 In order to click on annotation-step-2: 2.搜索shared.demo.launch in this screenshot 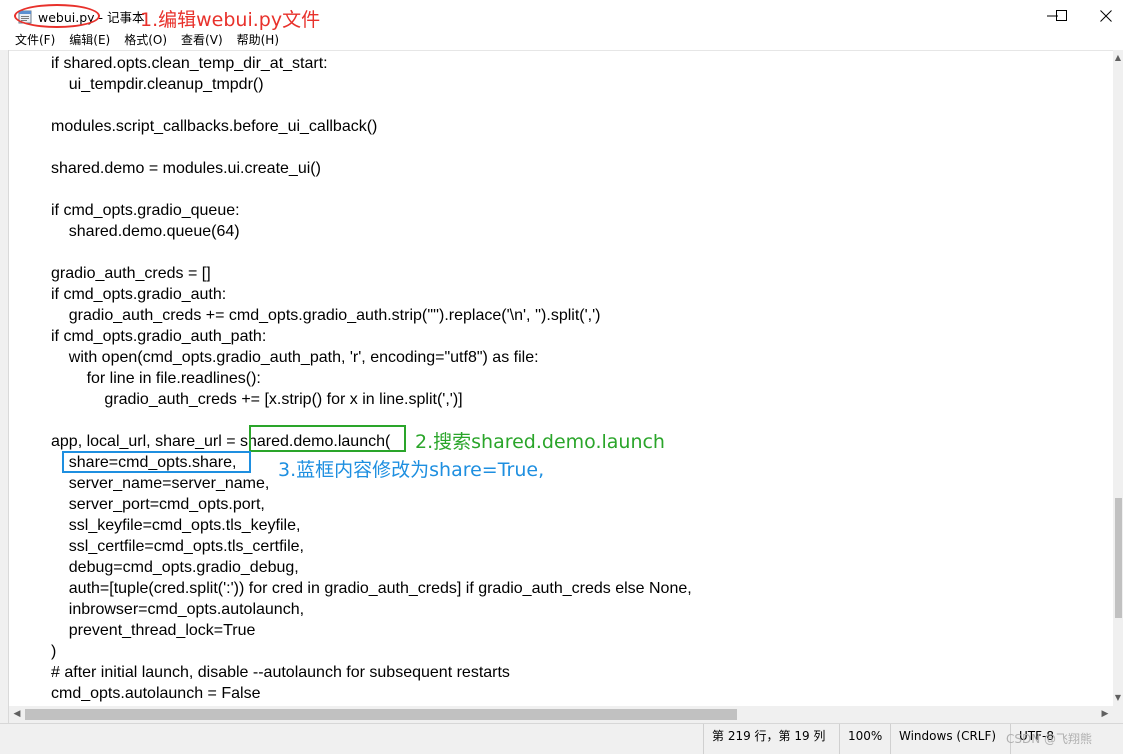, I will do `click(540, 442)`.